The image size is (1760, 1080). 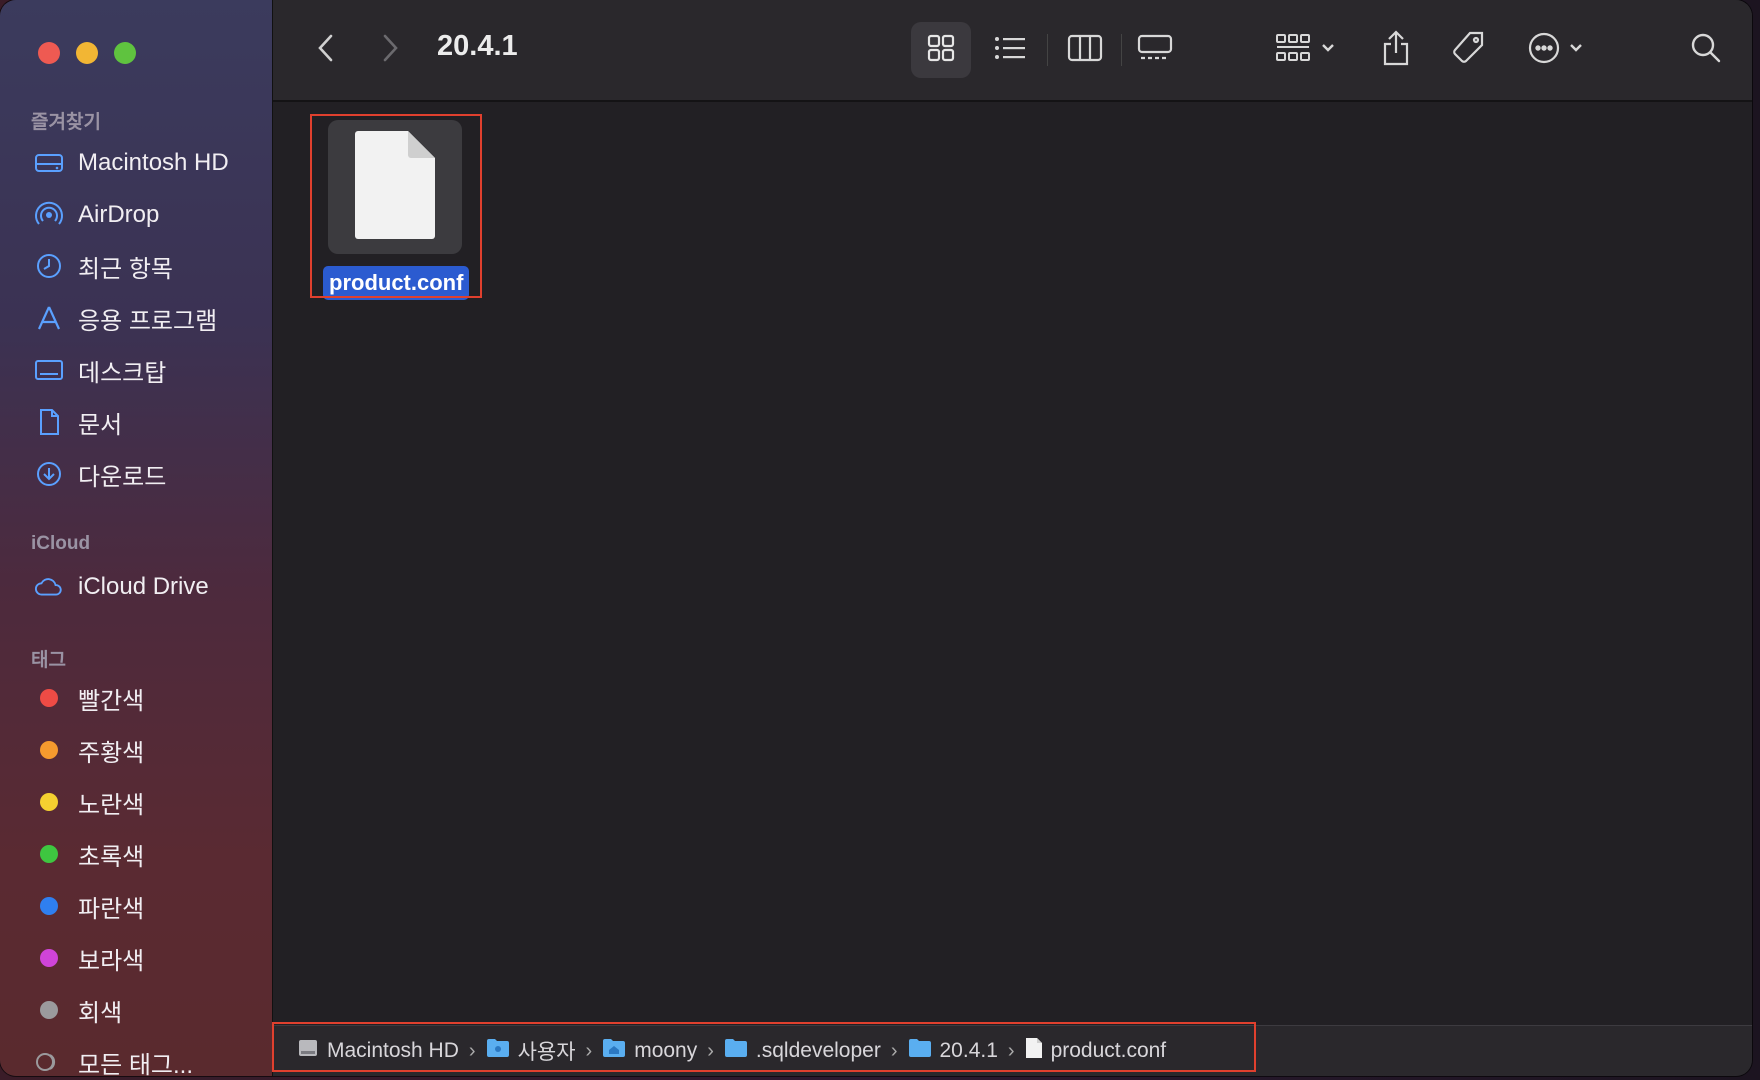 I want to click on sidebar-item-desktop: 데스크탑, so click(x=100, y=370).